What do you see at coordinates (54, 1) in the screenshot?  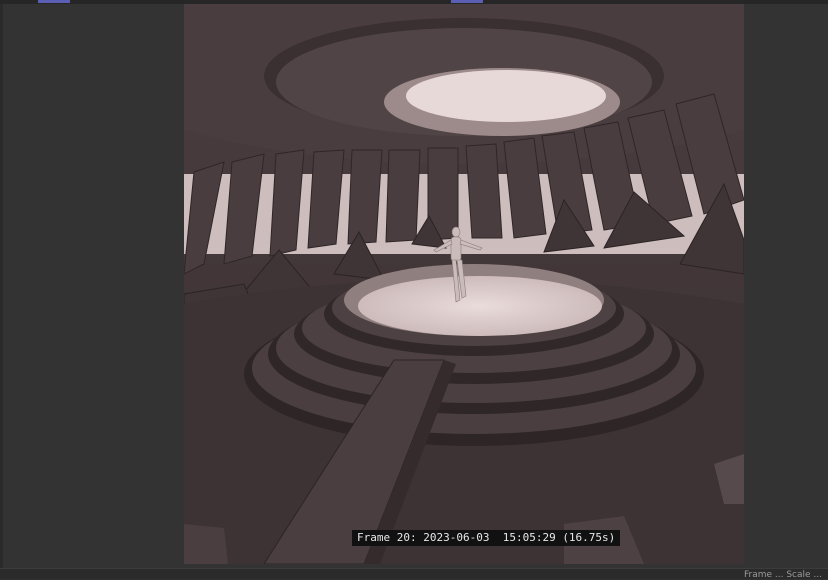 I see `active-tab-indicator` at bounding box center [54, 1].